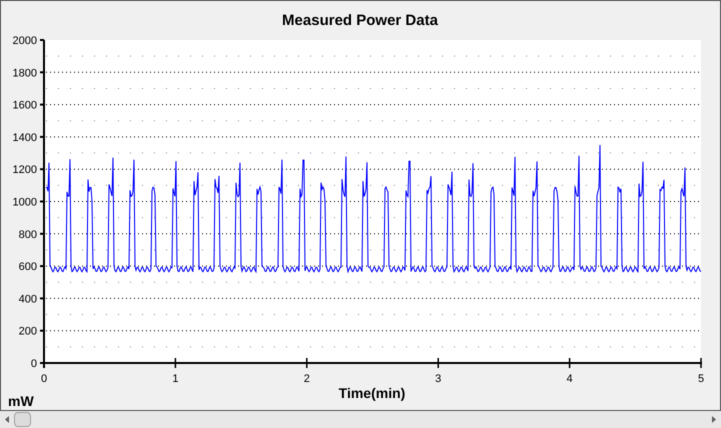  Describe the element at coordinates (175, 379) in the screenshot. I see `x-tick-label: 1` at that location.